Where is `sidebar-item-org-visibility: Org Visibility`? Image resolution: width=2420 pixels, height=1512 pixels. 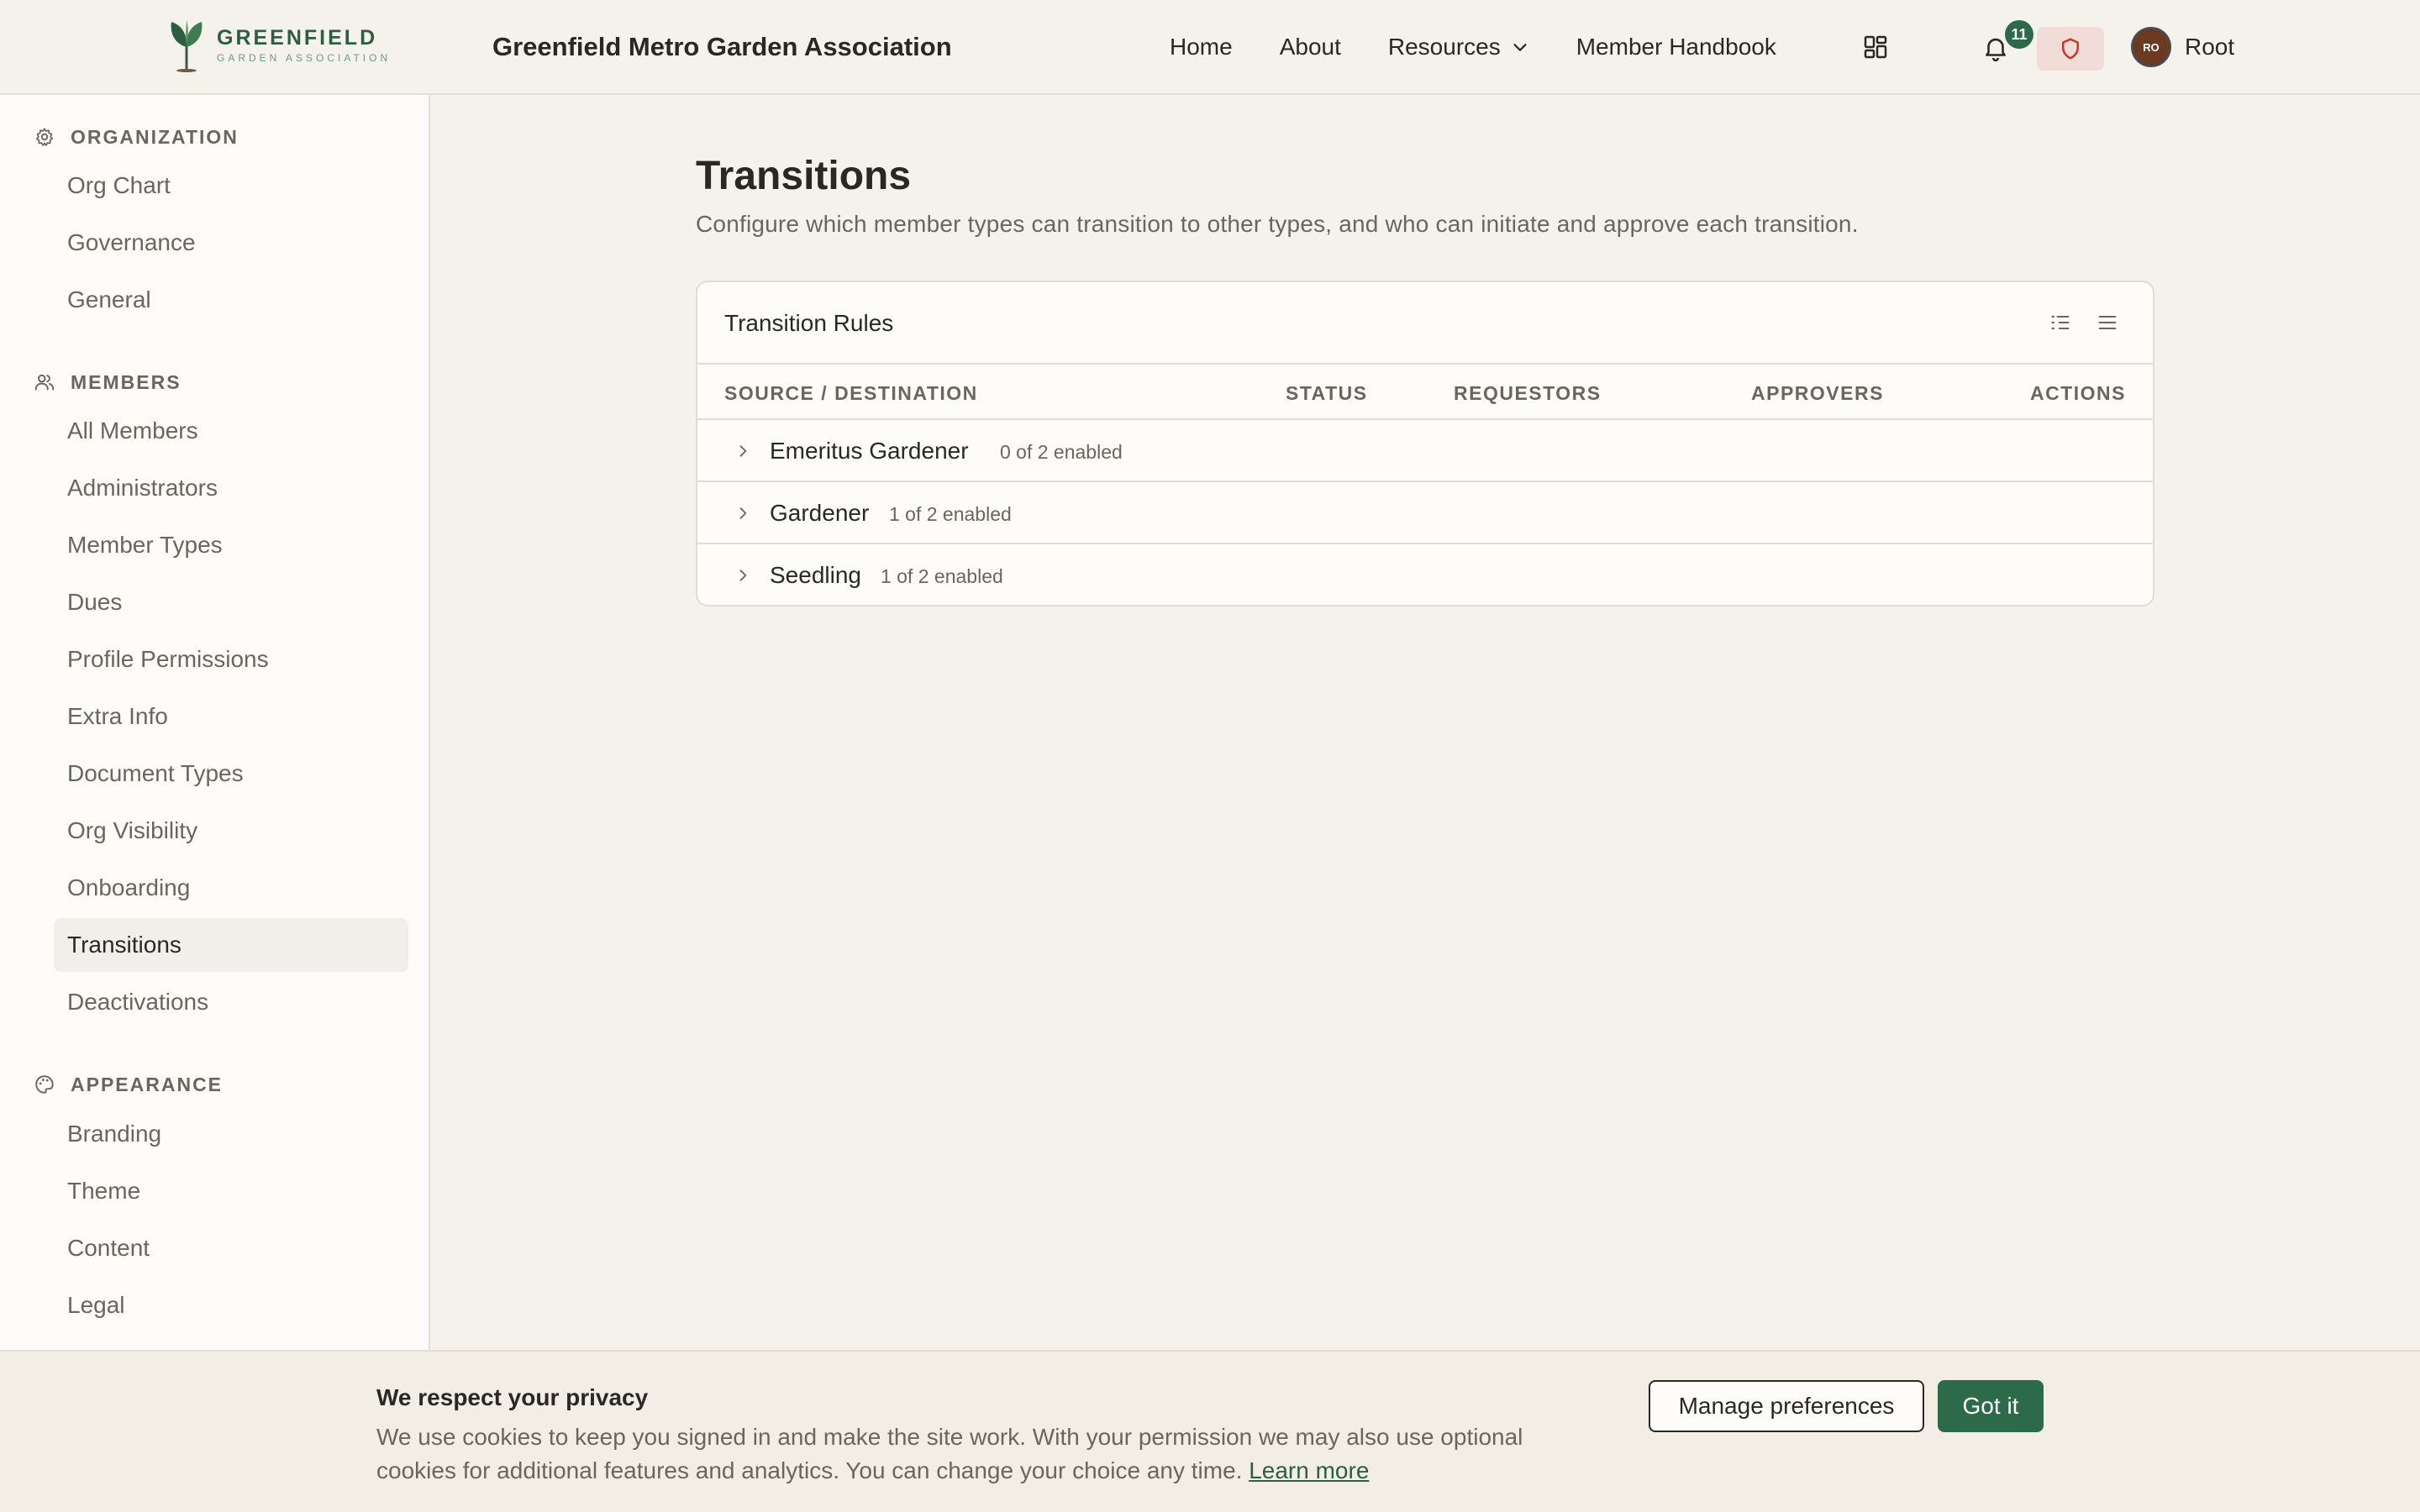 sidebar-item-org-visibility: Org Visibility is located at coordinates (231, 831).